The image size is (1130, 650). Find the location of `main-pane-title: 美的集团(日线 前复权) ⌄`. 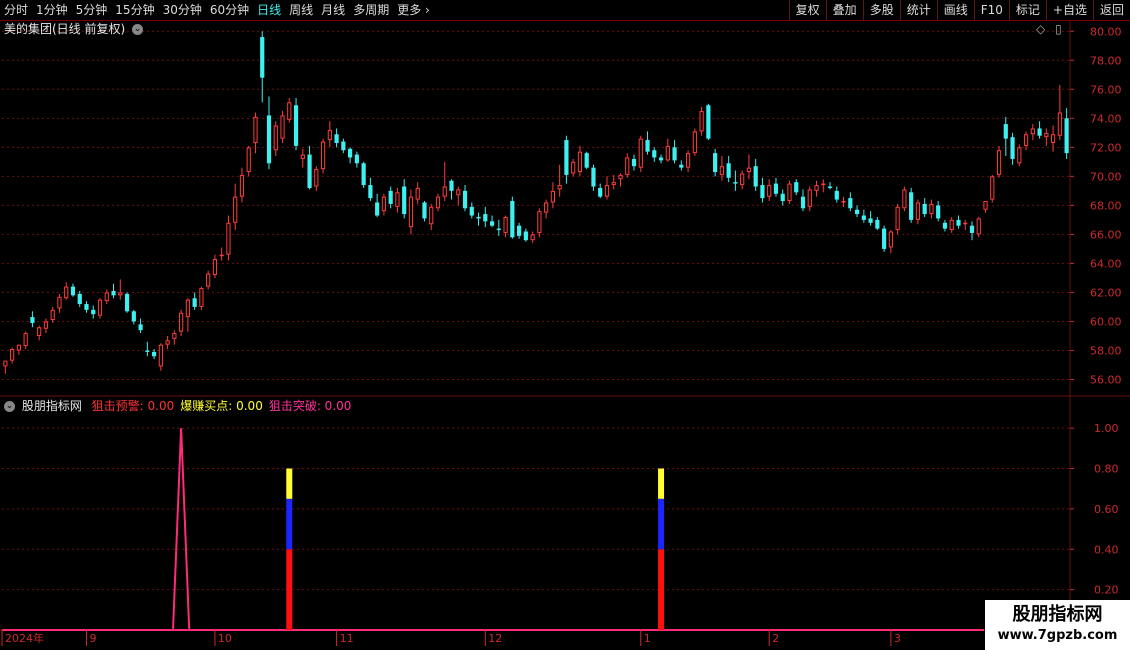

main-pane-title: 美的集团(日线 前复权) ⌄ is located at coordinates (74, 29).